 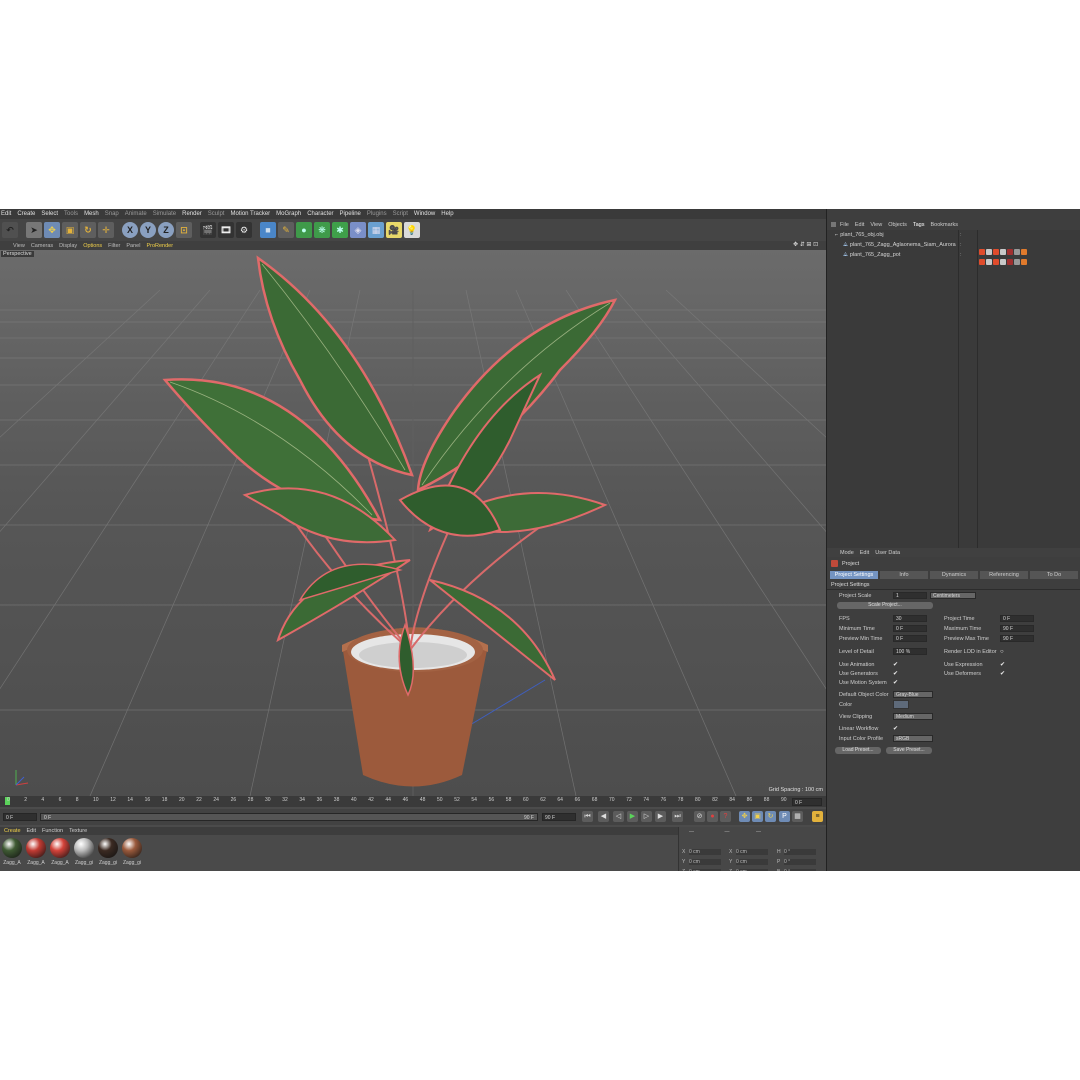 I want to click on level-of-detail-field: 100 %, so click(x=910, y=651).